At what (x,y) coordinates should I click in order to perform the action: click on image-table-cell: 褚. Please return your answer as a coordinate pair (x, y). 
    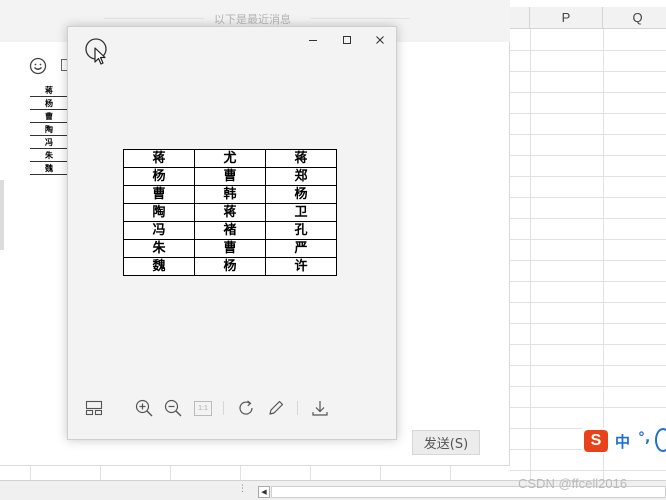
    Looking at the image, I should click on (230, 230).